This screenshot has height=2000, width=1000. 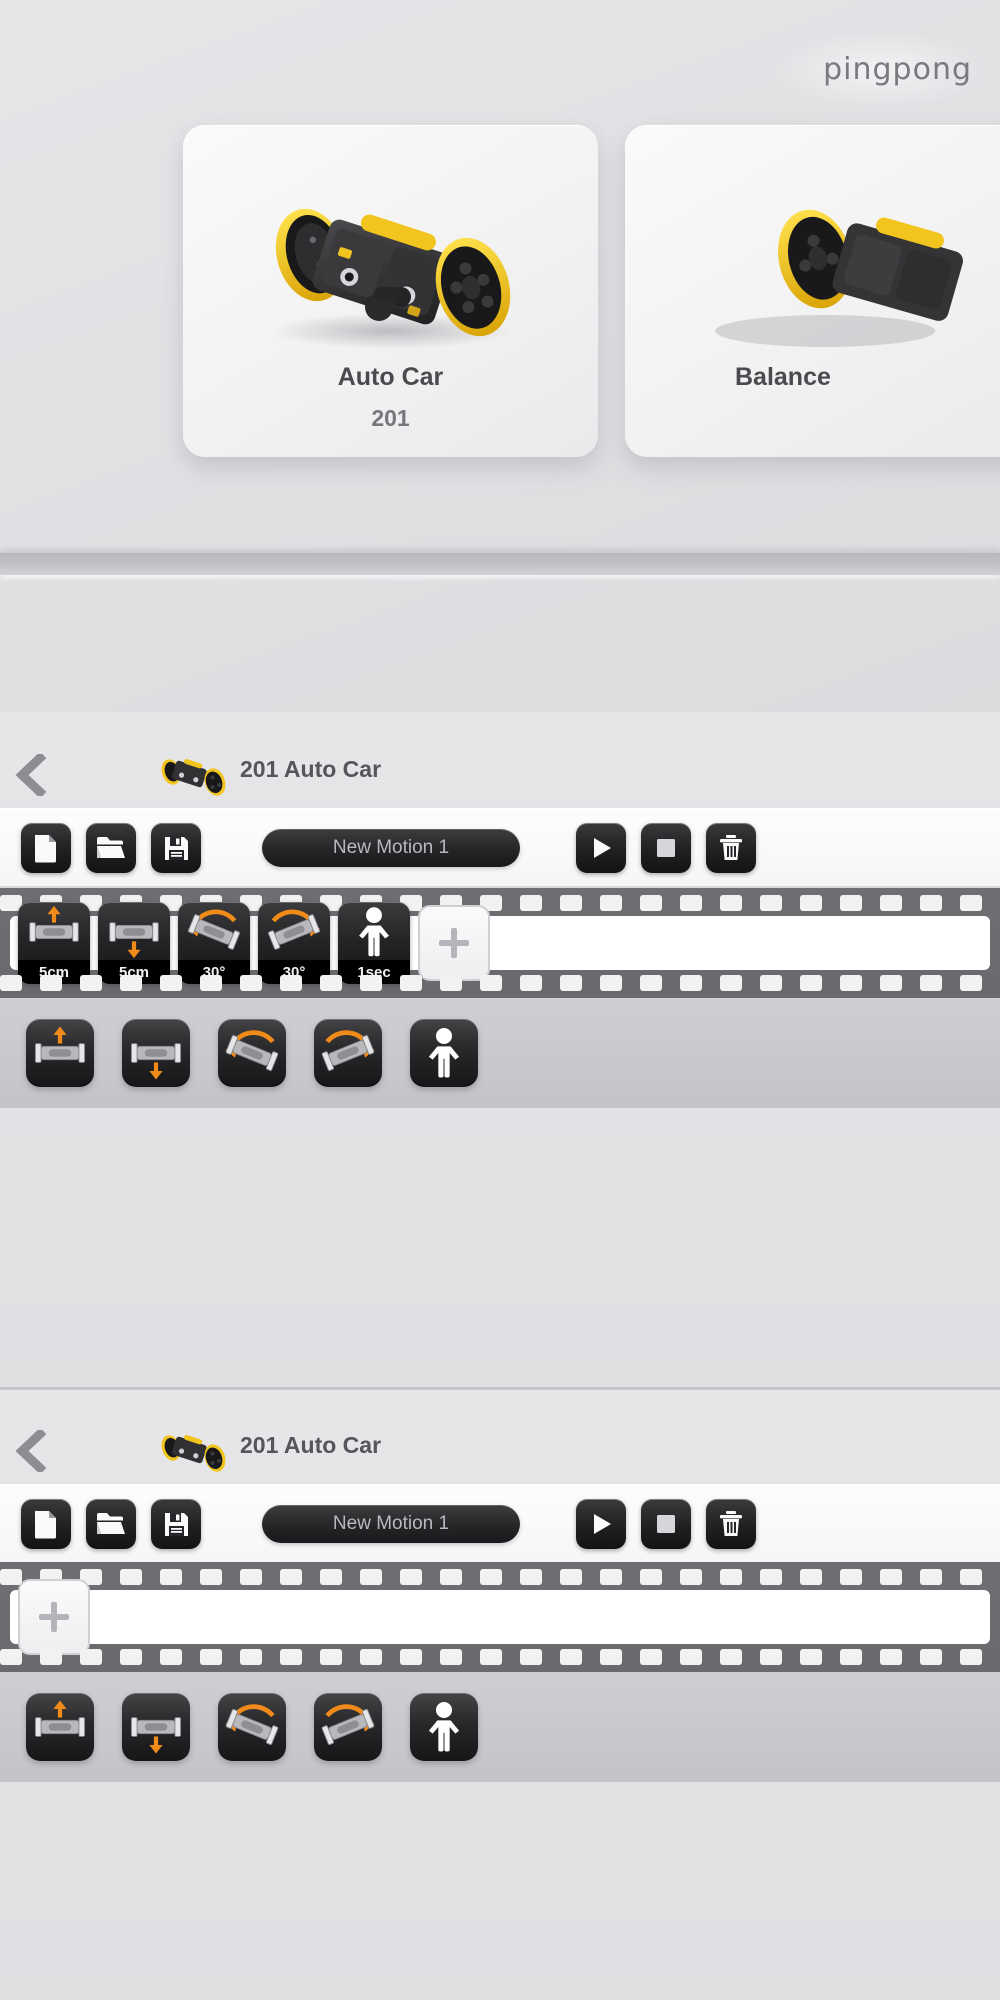 I want to click on stop-icon, so click(x=666, y=848).